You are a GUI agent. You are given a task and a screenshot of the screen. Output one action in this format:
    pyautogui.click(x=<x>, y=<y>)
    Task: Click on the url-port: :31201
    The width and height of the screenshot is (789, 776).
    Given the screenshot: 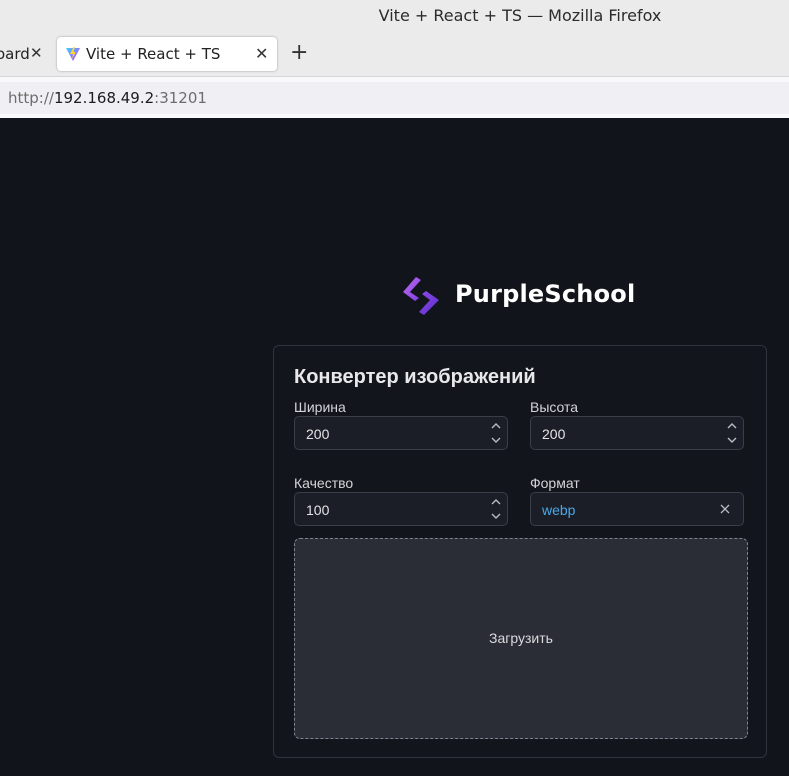 What is the action you would take?
    pyautogui.click(x=180, y=98)
    